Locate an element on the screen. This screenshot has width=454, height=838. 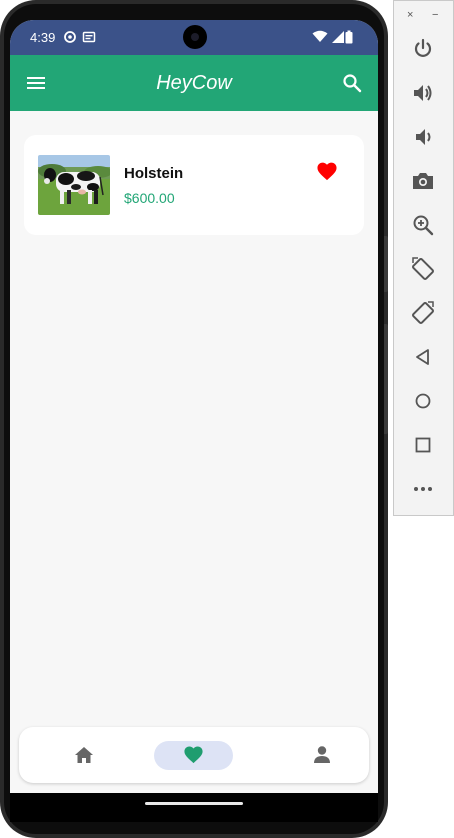
overview-icon is located at coordinates (423, 445).